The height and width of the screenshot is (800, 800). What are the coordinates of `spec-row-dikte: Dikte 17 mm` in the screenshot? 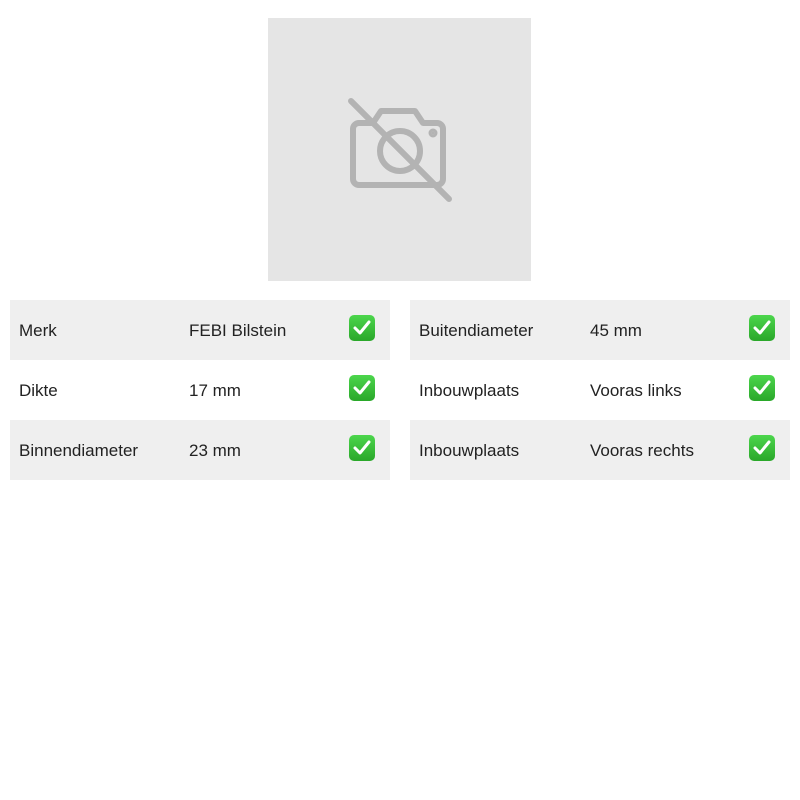 It's located at (200, 390).